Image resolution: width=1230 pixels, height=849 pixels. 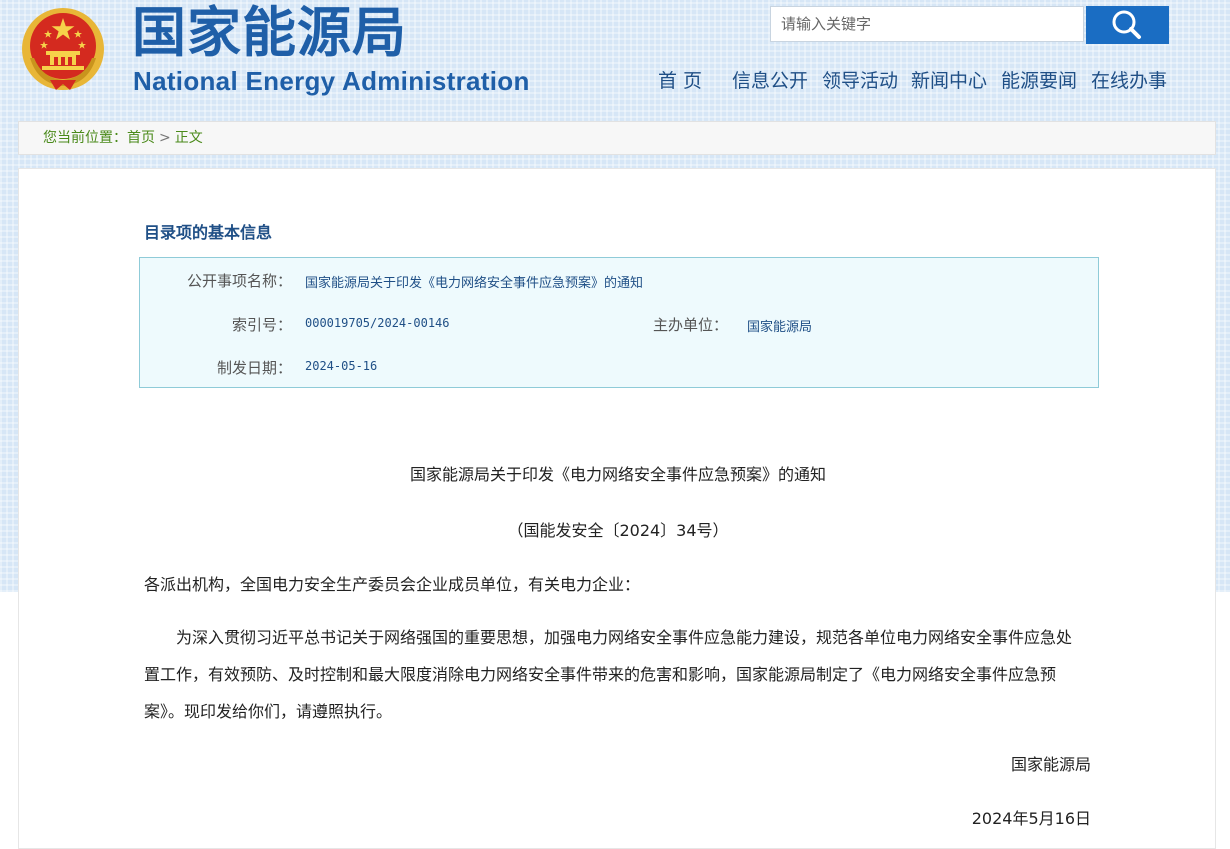 What do you see at coordinates (770, 81) in the screenshot?
I see `nav-item-info-disclosure: 信息公开` at bounding box center [770, 81].